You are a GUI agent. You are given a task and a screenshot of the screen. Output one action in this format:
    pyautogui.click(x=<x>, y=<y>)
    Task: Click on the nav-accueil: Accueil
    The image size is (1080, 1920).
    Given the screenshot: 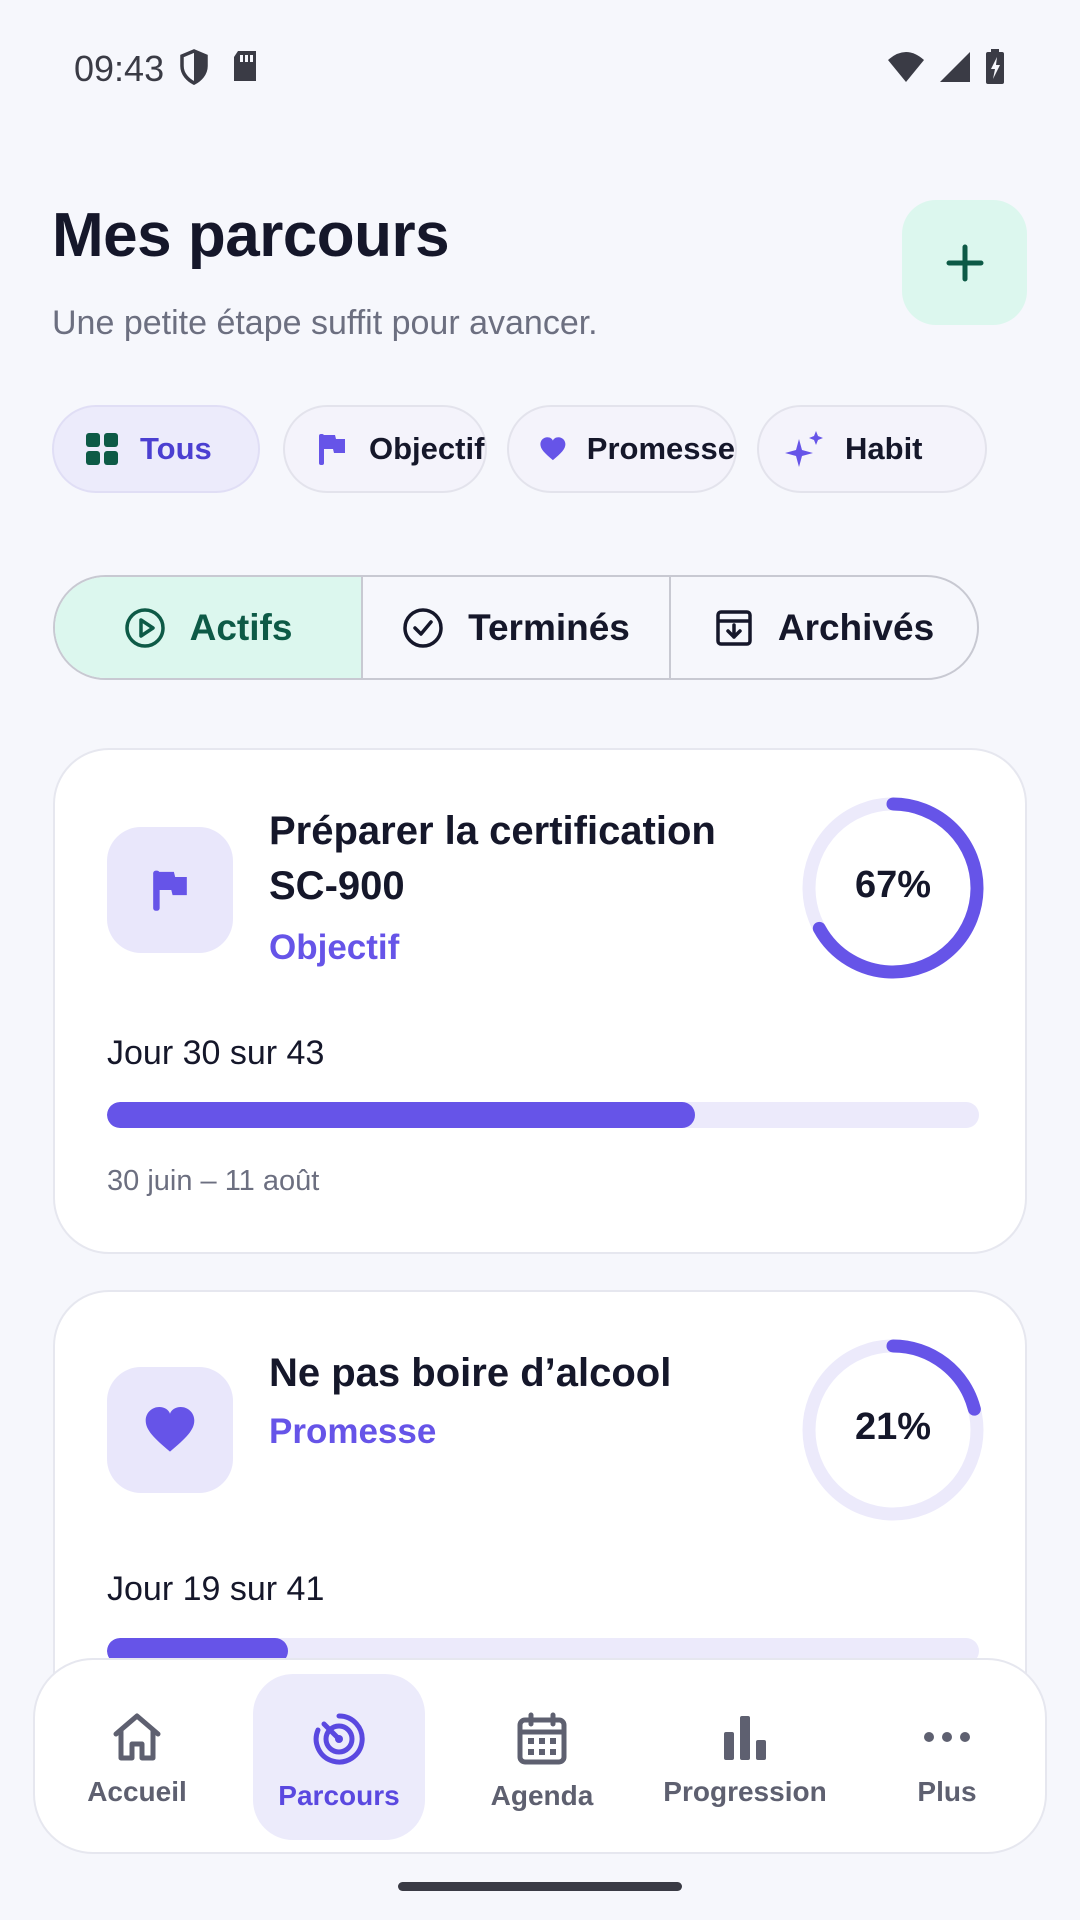 What is the action you would take?
    pyautogui.click(x=137, y=1757)
    